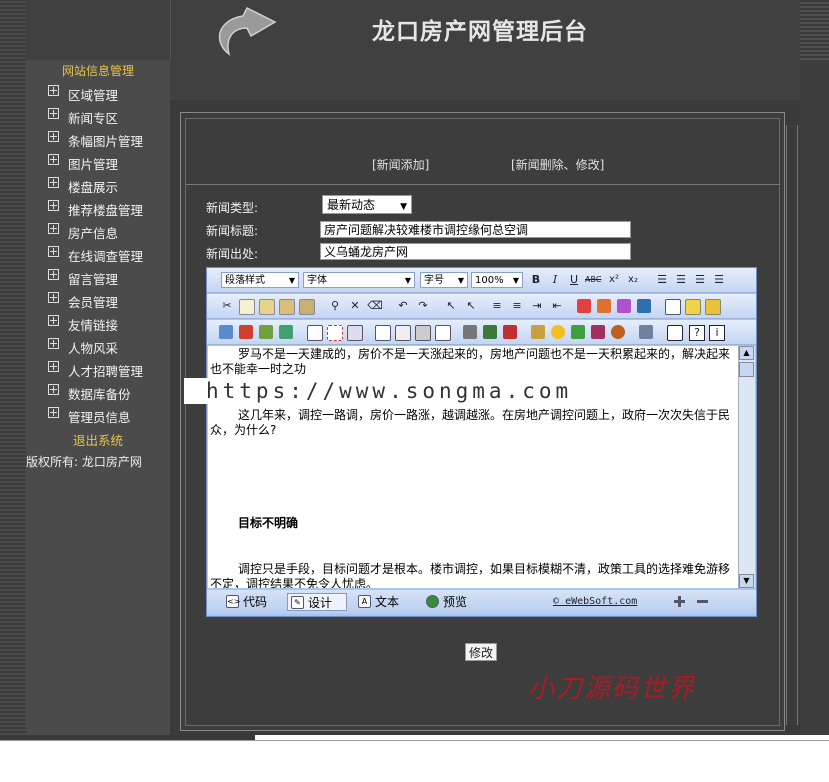  I want to click on bold-icon: B, so click(536, 280).